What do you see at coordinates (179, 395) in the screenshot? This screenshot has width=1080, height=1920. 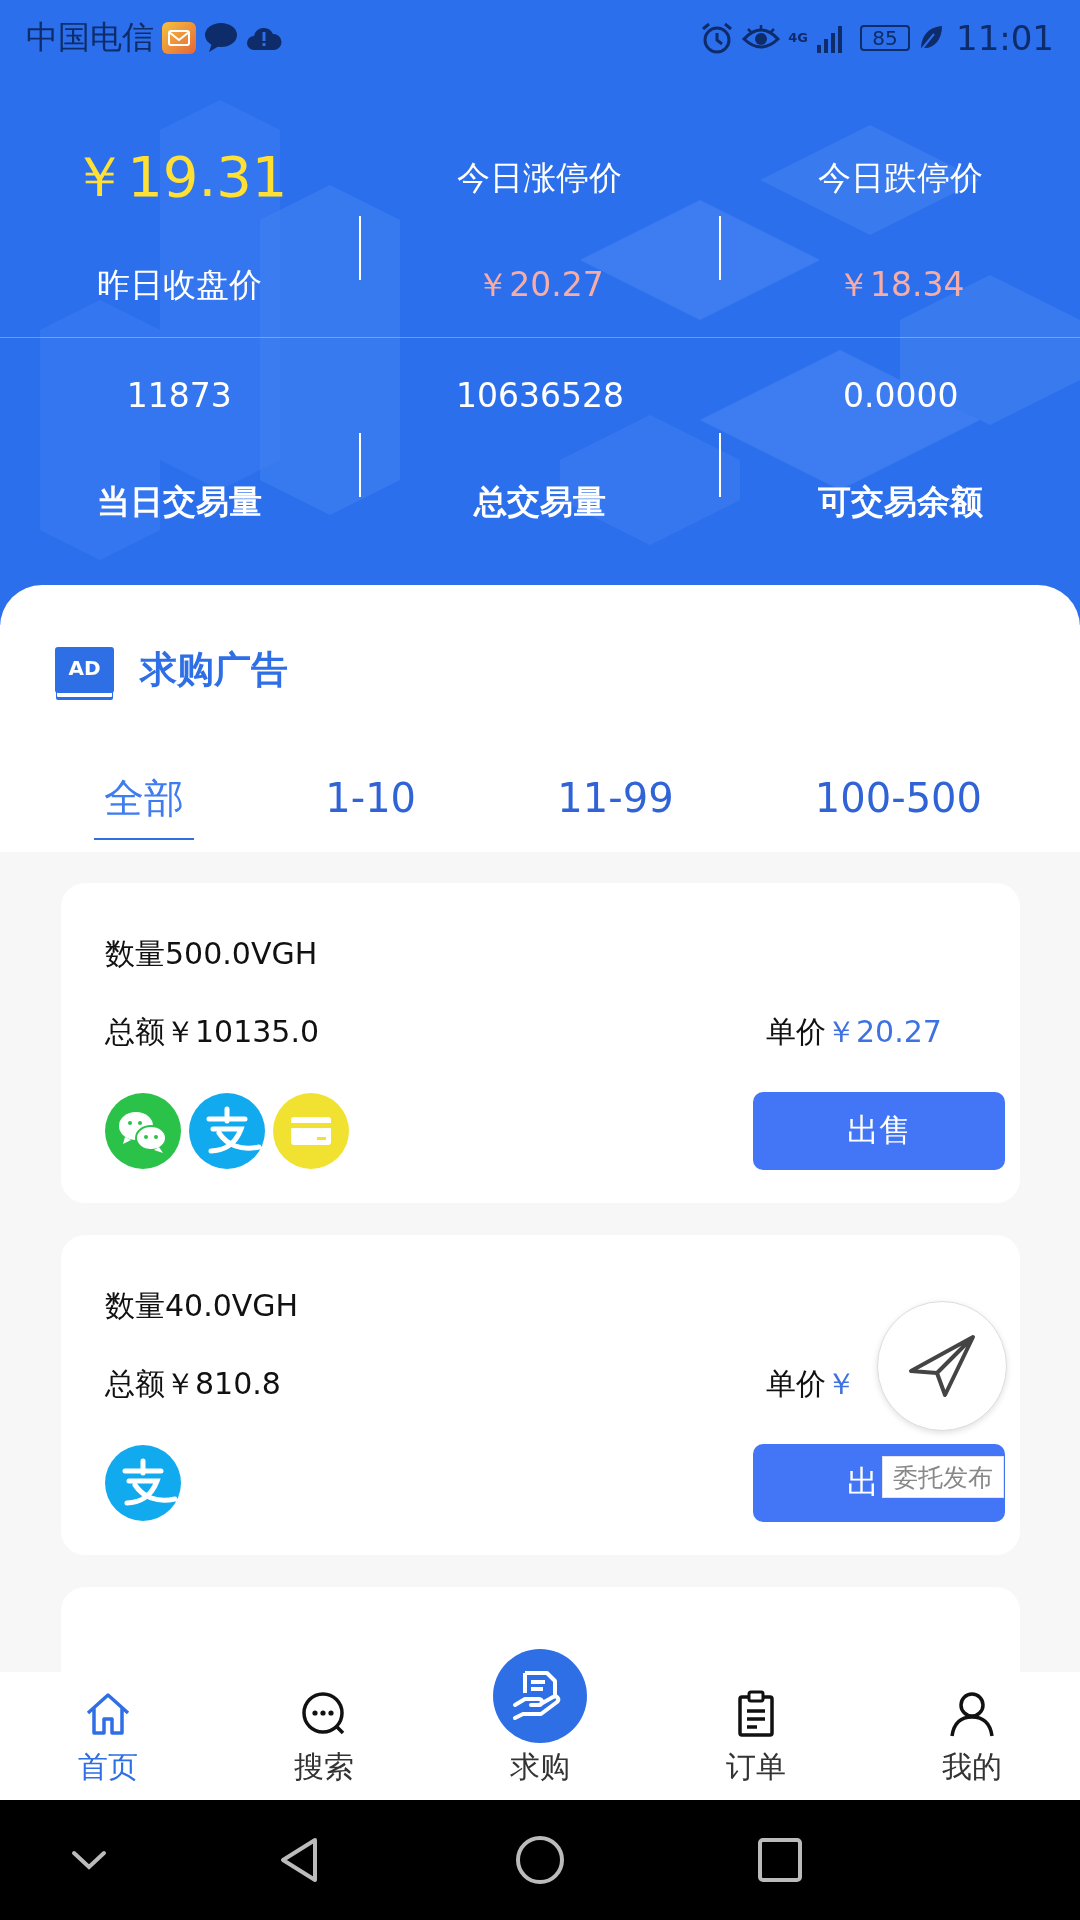 I see `stat-value: 11873` at bounding box center [179, 395].